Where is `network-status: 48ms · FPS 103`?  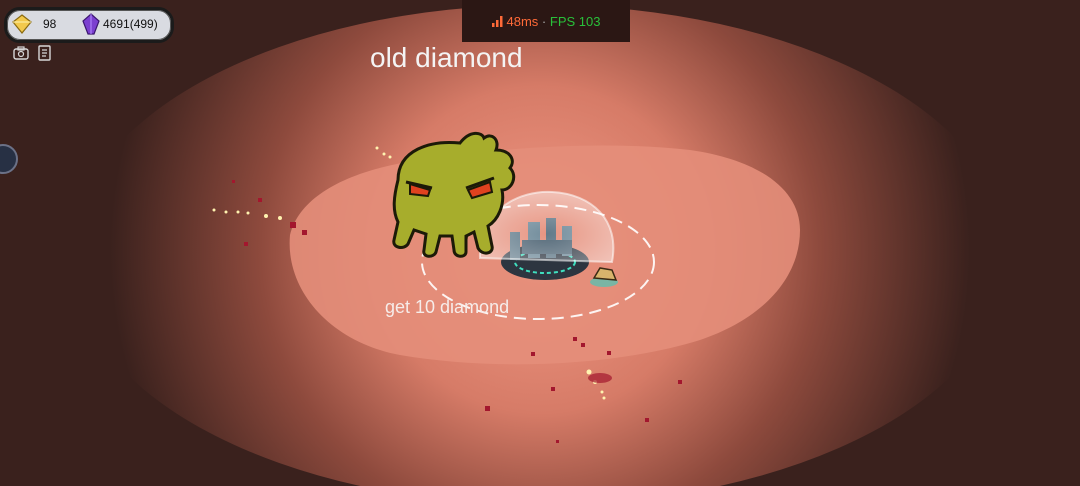 network-status: 48ms · FPS 103 is located at coordinates (546, 21).